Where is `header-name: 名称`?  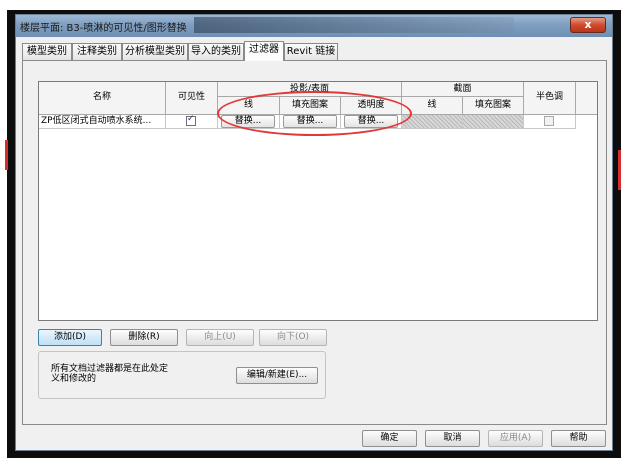 header-name: 名称 is located at coordinates (102, 98).